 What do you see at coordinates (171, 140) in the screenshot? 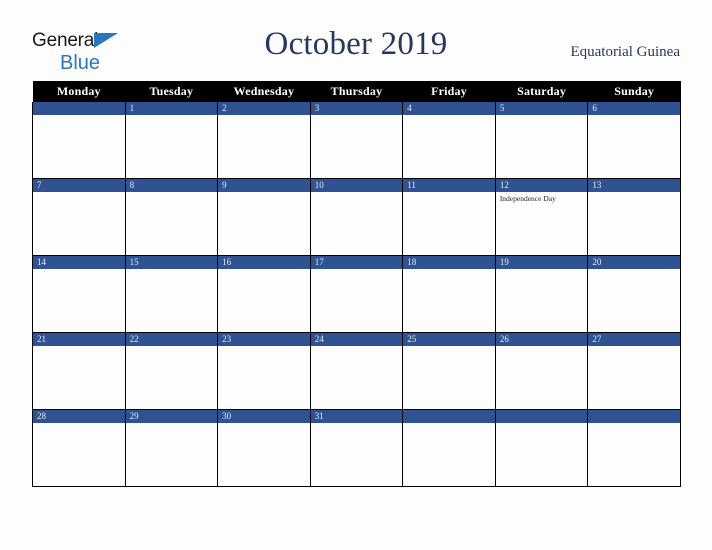
I see `calendar-day-cell: 1` at bounding box center [171, 140].